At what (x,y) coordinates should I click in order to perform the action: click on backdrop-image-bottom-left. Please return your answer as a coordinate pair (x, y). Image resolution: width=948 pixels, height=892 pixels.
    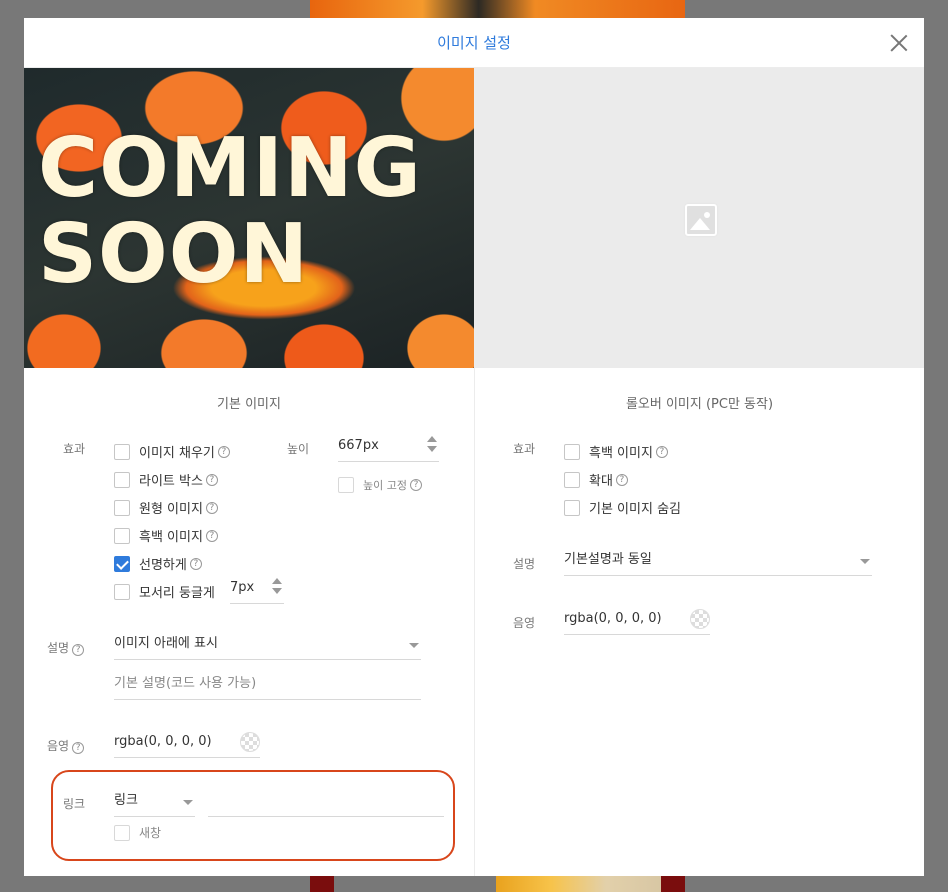
    Looking at the image, I should click on (322, 884).